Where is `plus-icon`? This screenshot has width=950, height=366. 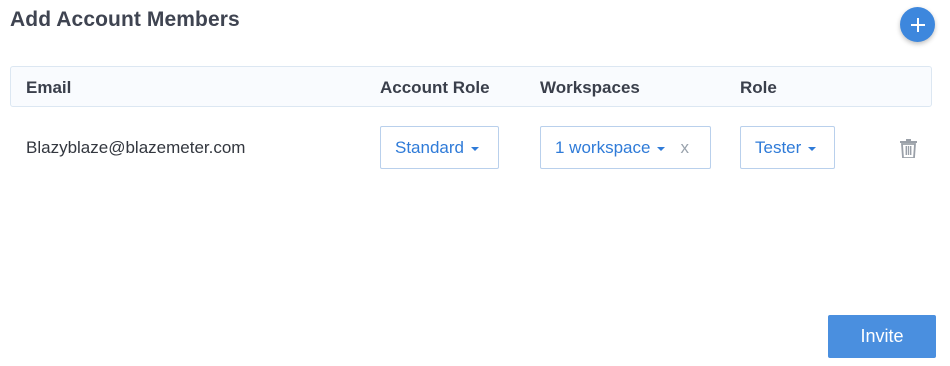 plus-icon is located at coordinates (917, 24).